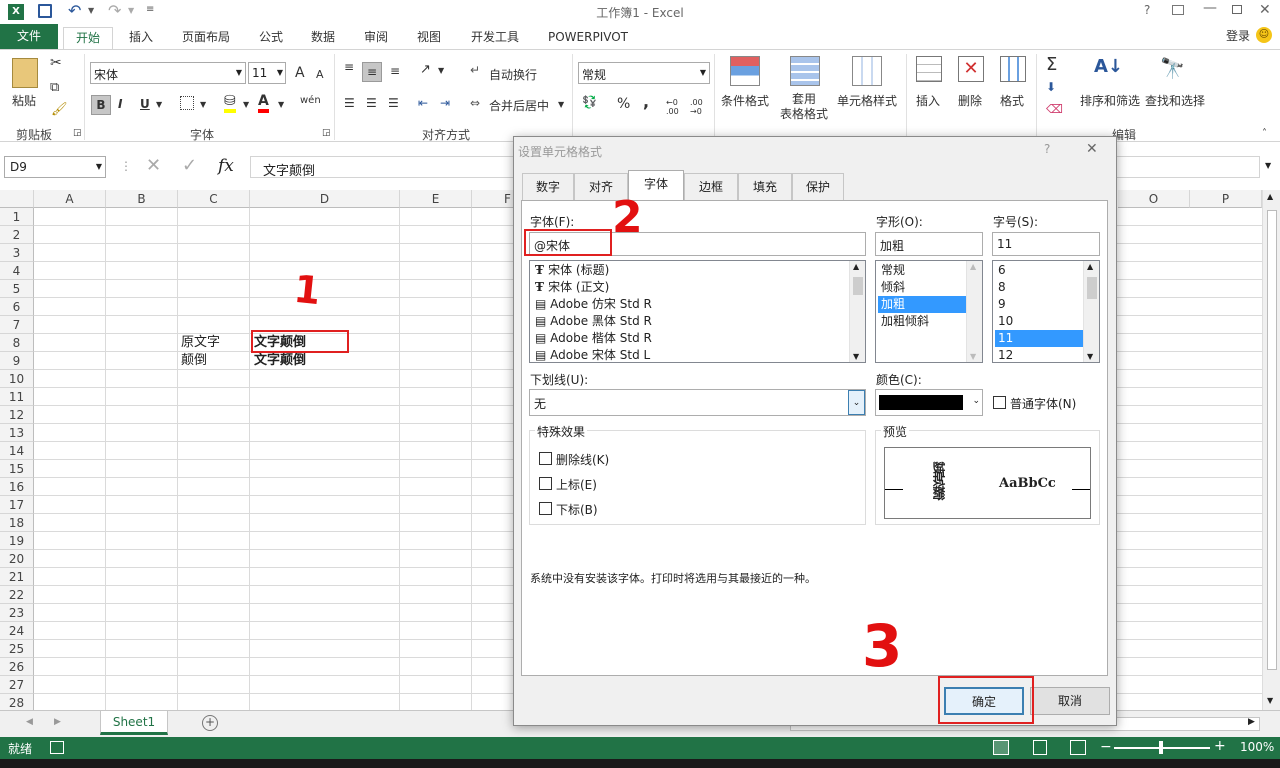  I want to click on conditional-format-button: 条件格式, so click(745, 100).